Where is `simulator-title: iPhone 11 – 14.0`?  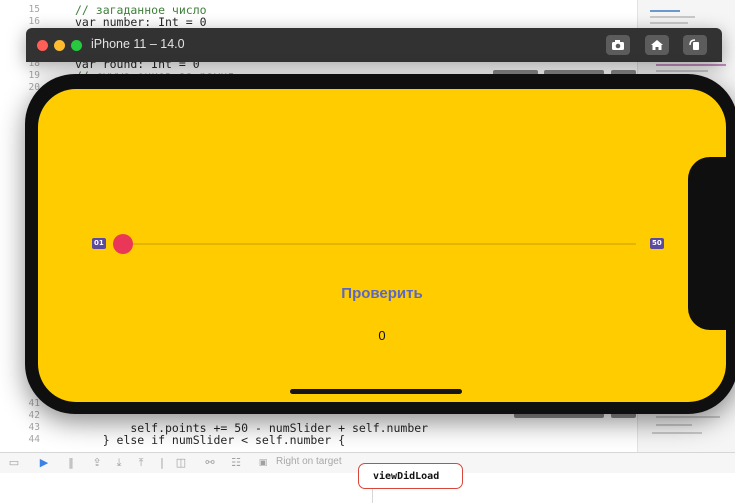 simulator-title: iPhone 11 – 14.0 is located at coordinates (138, 44).